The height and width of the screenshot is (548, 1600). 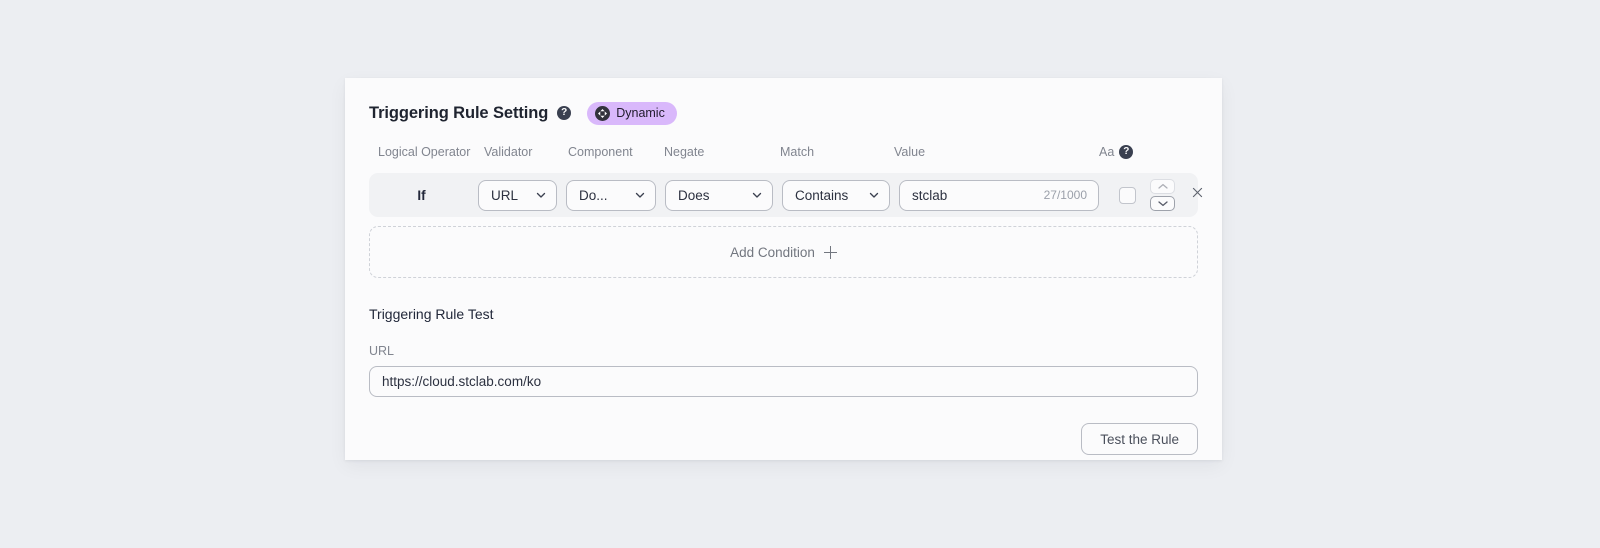 I want to click on move-row-down-button, so click(x=1162, y=203).